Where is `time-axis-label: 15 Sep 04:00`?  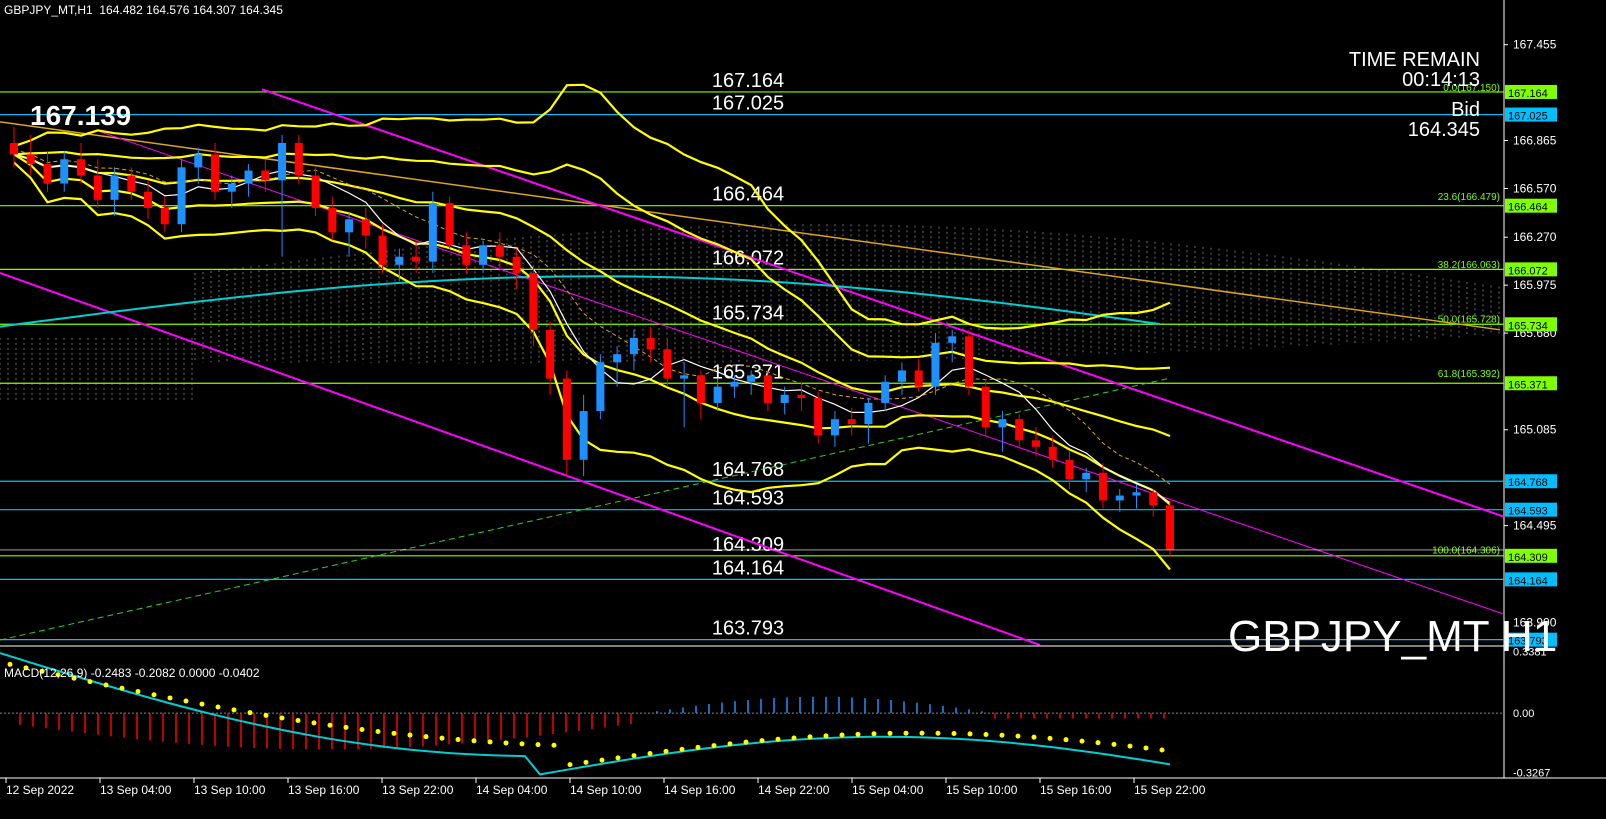
time-axis-label: 15 Sep 04:00 is located at coordinates (888, 790).